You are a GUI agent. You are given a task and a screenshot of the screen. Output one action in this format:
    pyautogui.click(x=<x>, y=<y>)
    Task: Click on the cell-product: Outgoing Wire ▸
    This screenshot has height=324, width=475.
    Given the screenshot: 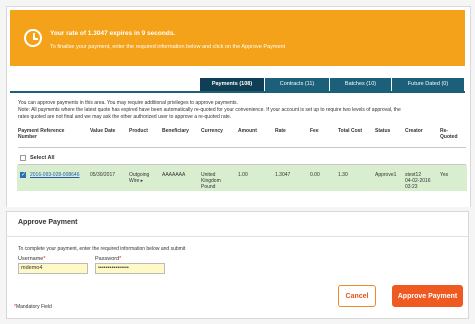 What is the action you would take?
    pyautogui.click(x=139, y=178)
    